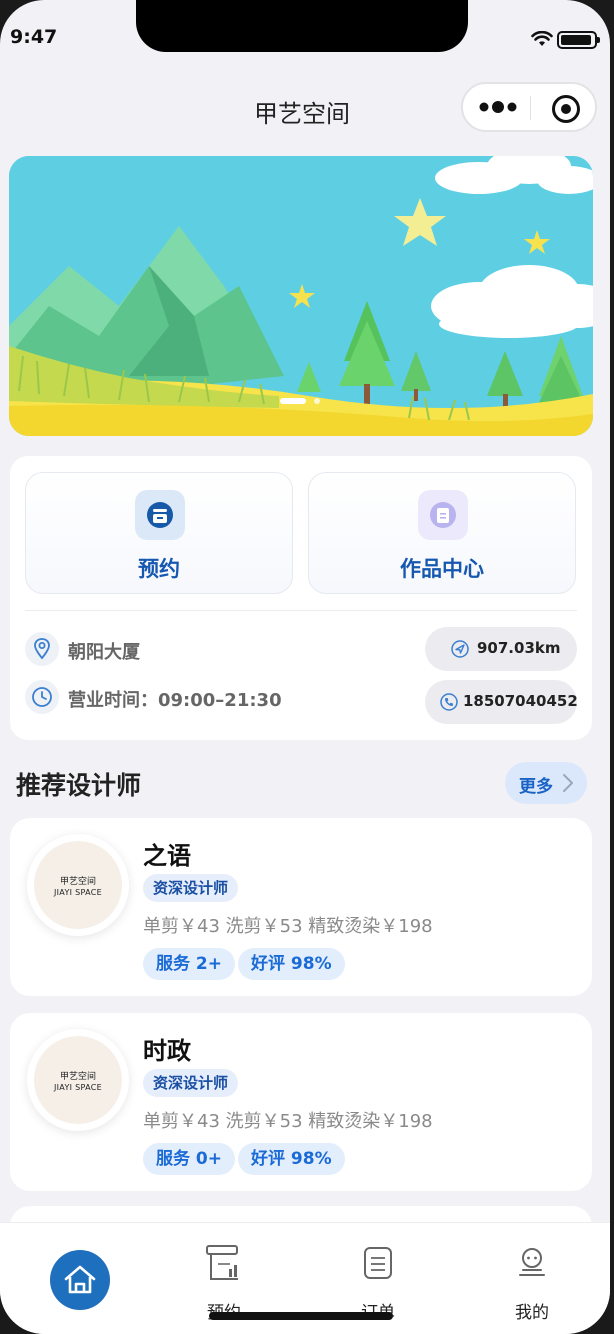  I want to click on chevron-right-icon, so click(568, 783).